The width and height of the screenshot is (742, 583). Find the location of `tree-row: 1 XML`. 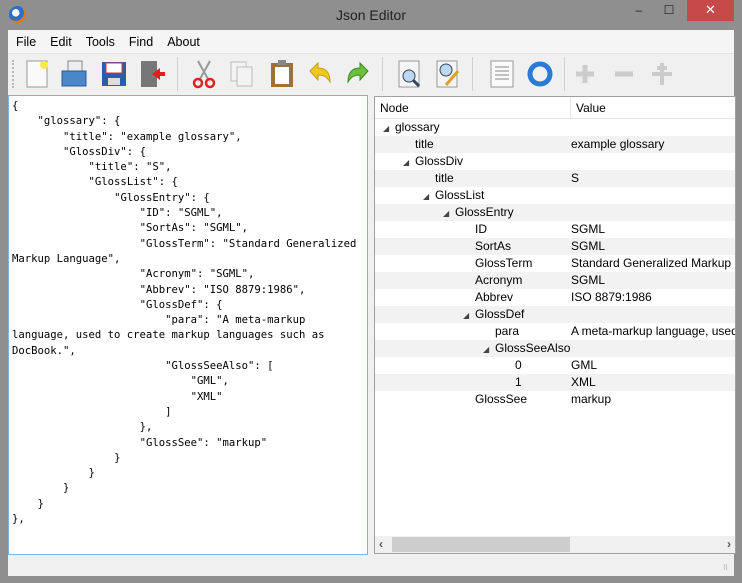

tree-row: 1 XML is located at coordinates (555, 382).